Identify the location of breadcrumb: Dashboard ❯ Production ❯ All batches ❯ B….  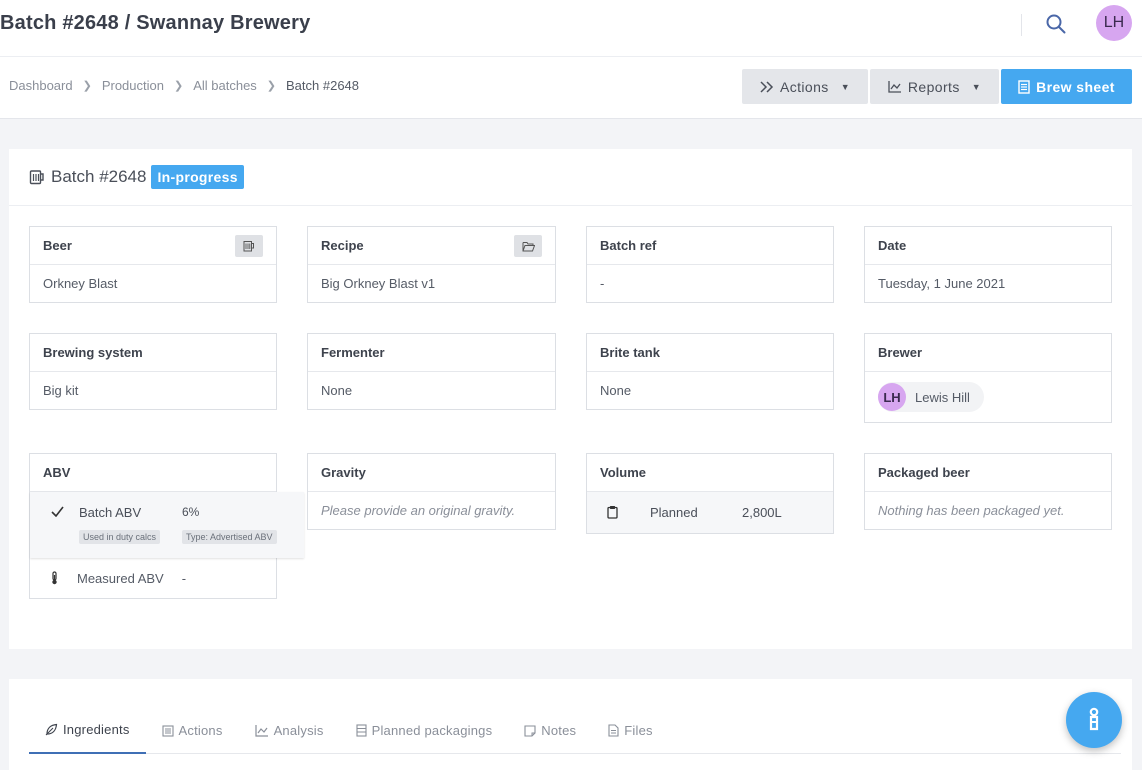
(184, 85).